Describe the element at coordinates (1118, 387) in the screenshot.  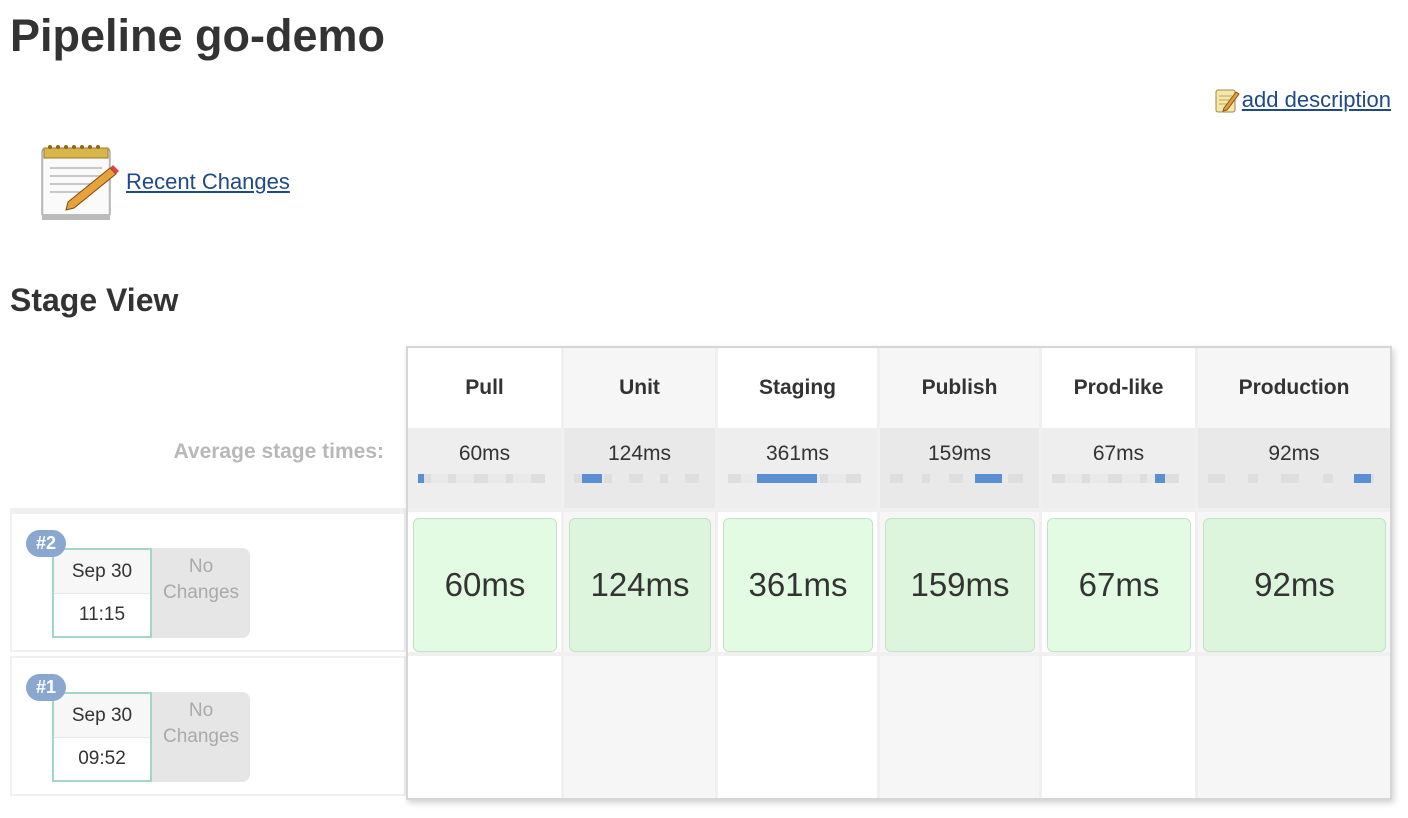
I see `stage-header: Prod-like` at that location.